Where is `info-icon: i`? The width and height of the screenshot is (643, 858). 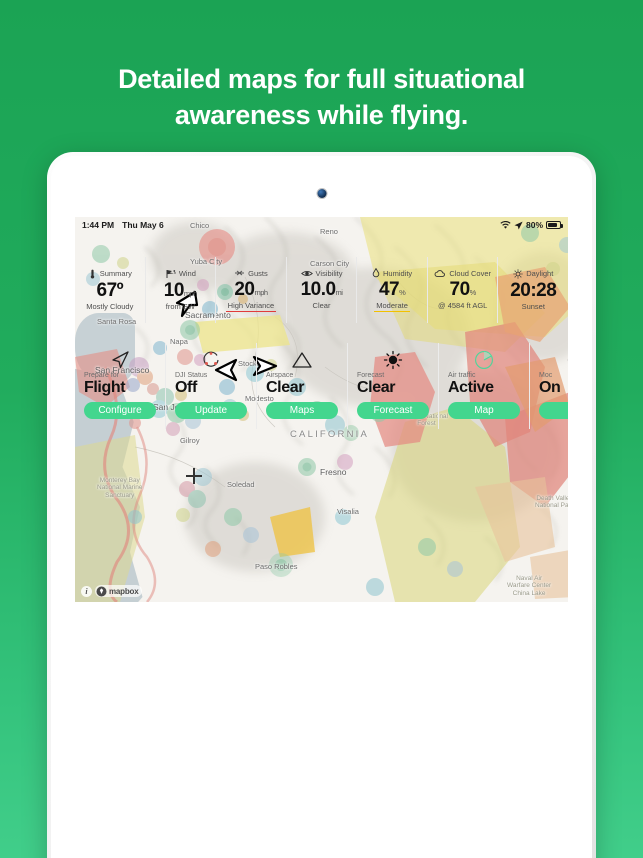
info-icon: i is located at coordinates (86, 591).